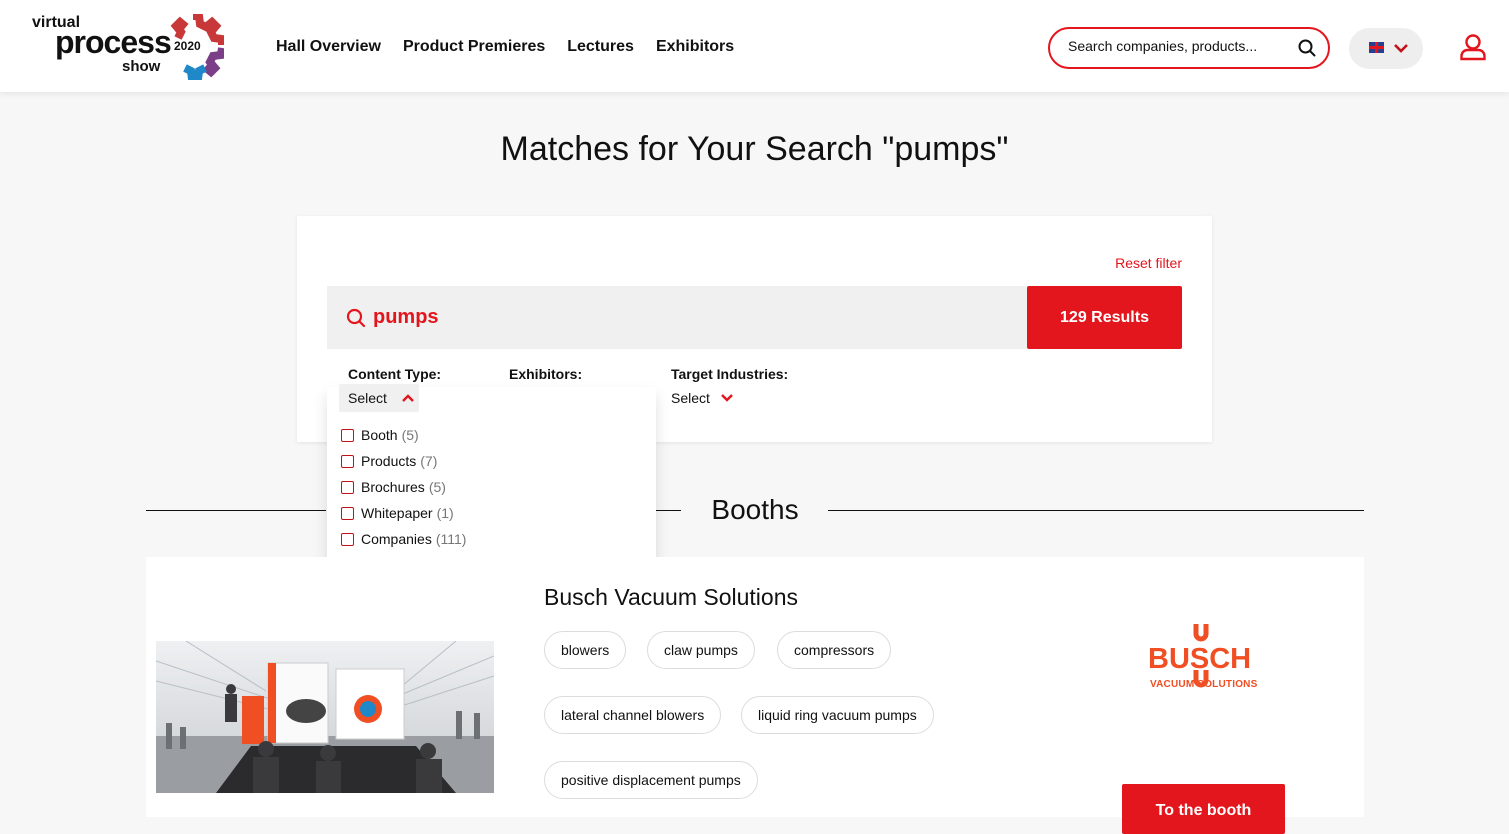 This screenshot has height=834, width=1509. I want to click on divider-right, so click(1096, 510).